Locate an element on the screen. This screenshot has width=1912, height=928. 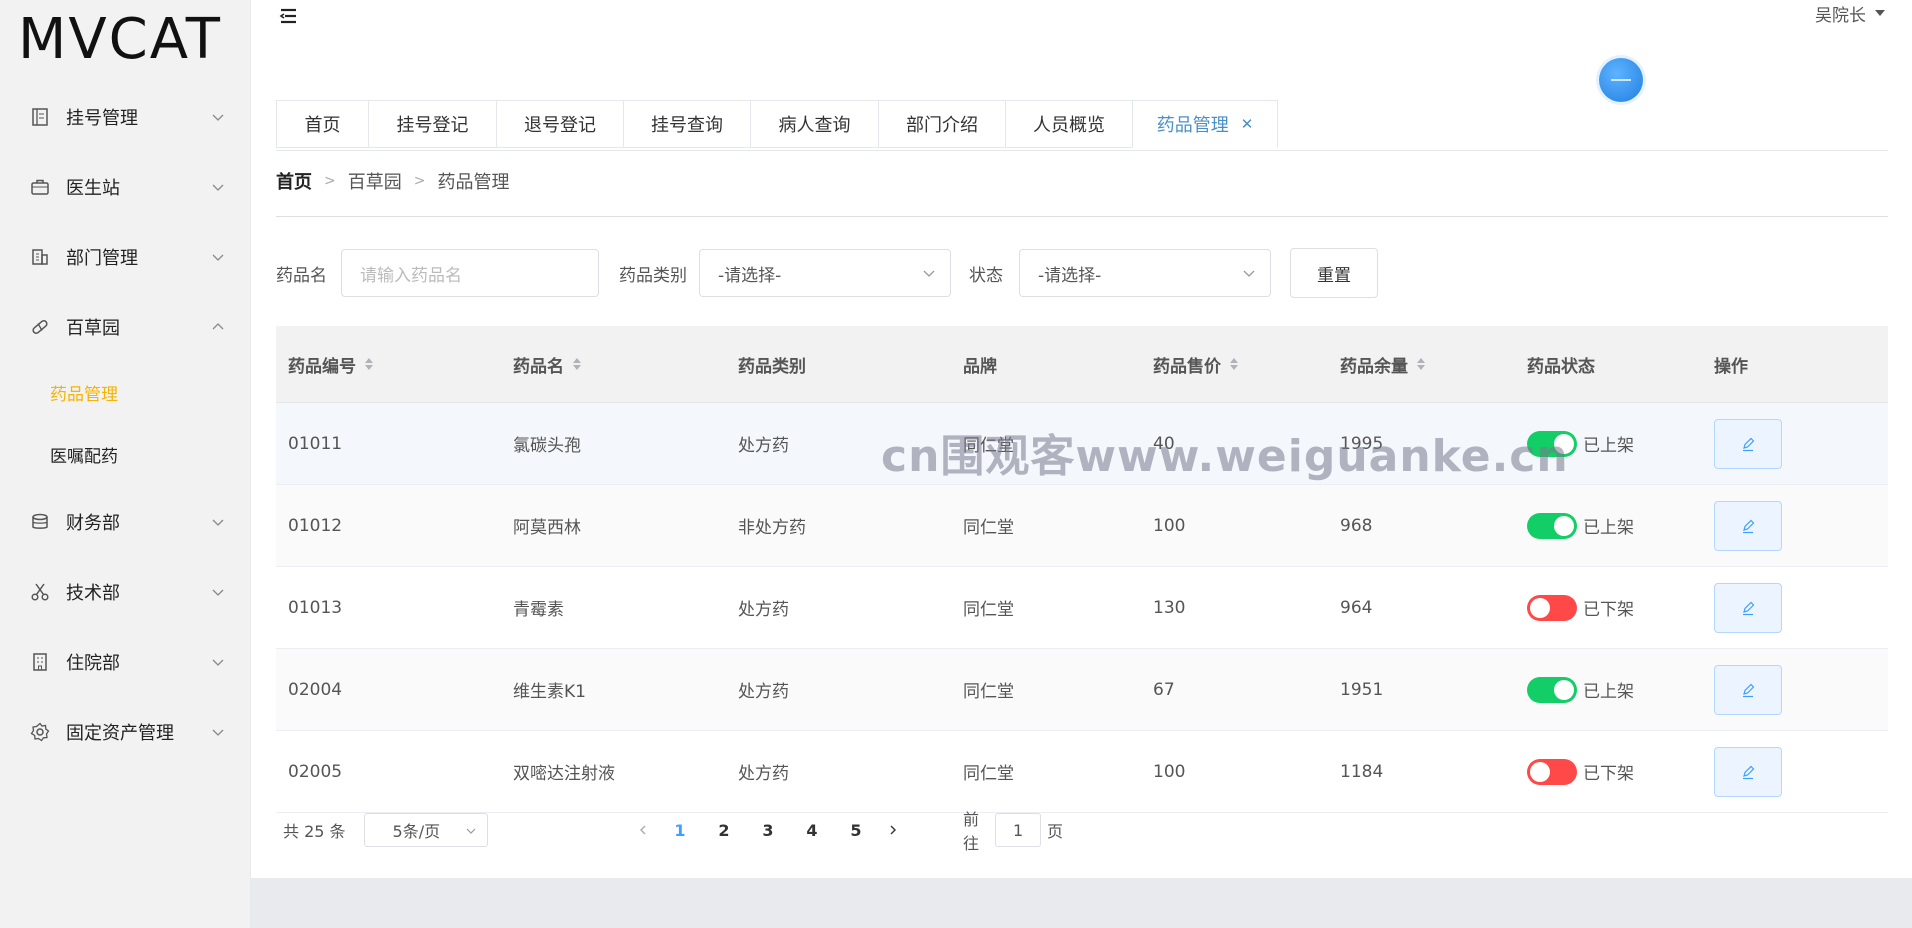
cell-name: 双嘧达注射液 is located at coordinates (564, 774).